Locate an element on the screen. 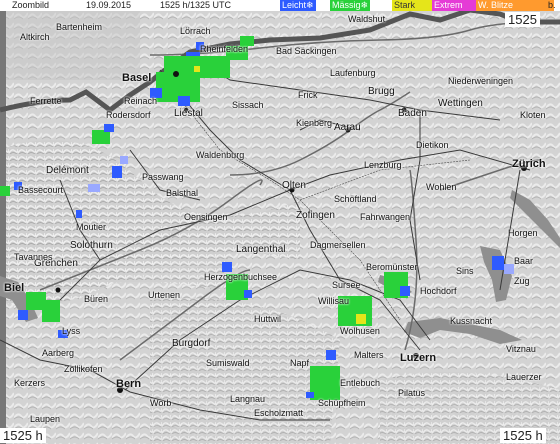 The height and width of the screenshot is (444, 560). place-label: Lörrach is located at coordinates (195, 31).